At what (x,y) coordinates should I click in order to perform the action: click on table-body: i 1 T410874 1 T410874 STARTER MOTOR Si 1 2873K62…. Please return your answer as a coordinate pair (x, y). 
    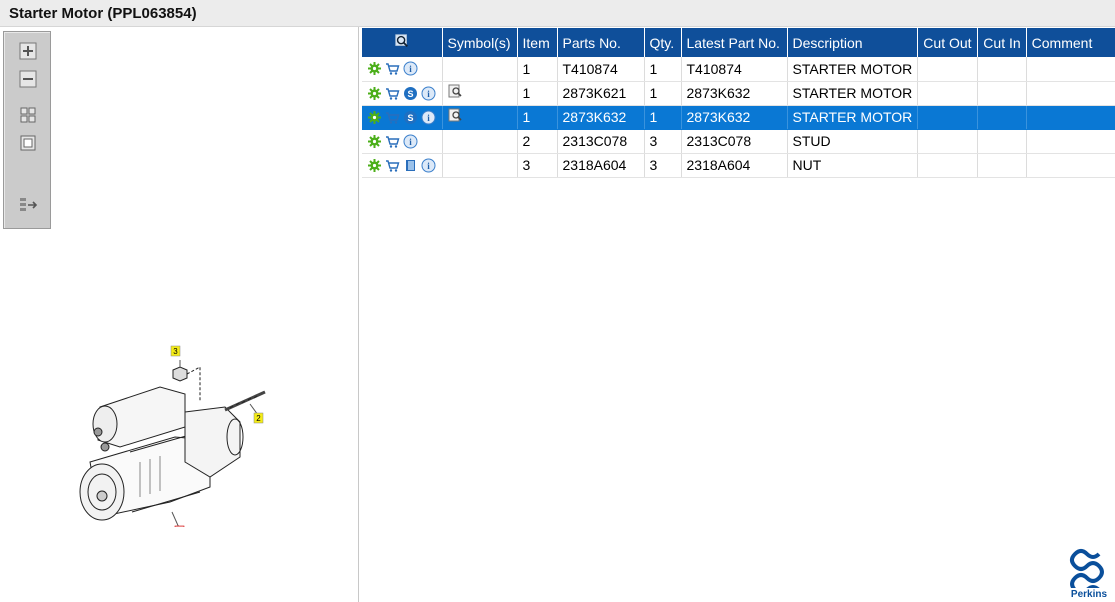
    Looking at the image, I should click on (738, 117).